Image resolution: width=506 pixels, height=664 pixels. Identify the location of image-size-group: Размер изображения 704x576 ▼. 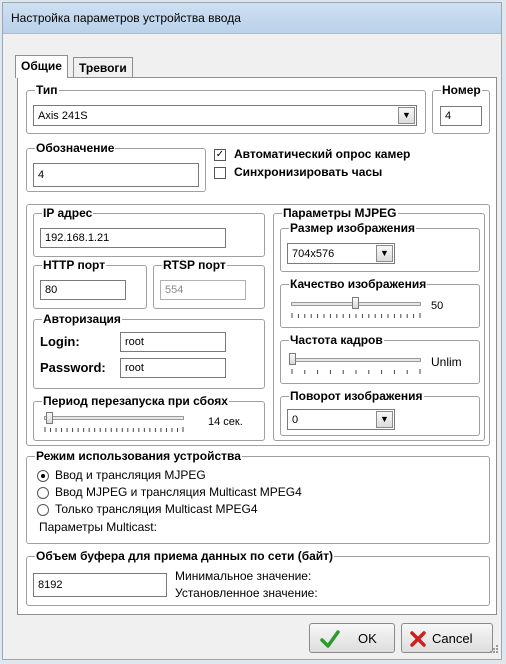
(380, 246).